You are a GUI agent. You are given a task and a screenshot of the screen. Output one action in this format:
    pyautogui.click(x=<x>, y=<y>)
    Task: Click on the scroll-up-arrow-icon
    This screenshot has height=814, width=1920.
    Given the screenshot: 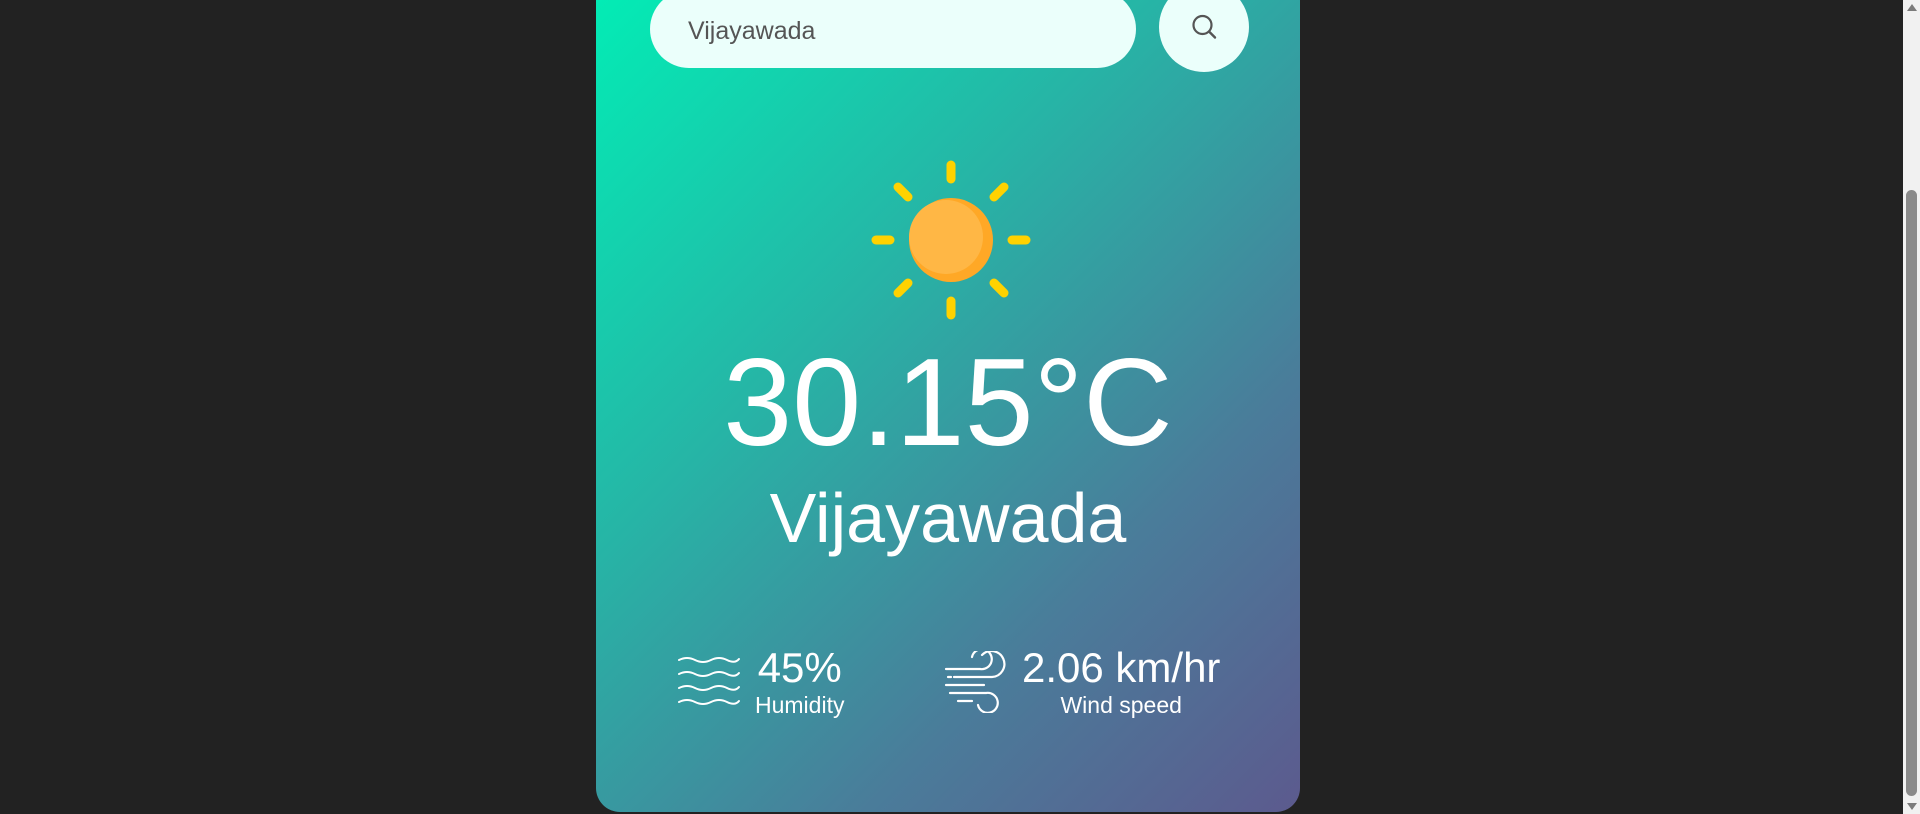 What is the action you would take?
    pyautogui.click(x=1912, y=7)
    